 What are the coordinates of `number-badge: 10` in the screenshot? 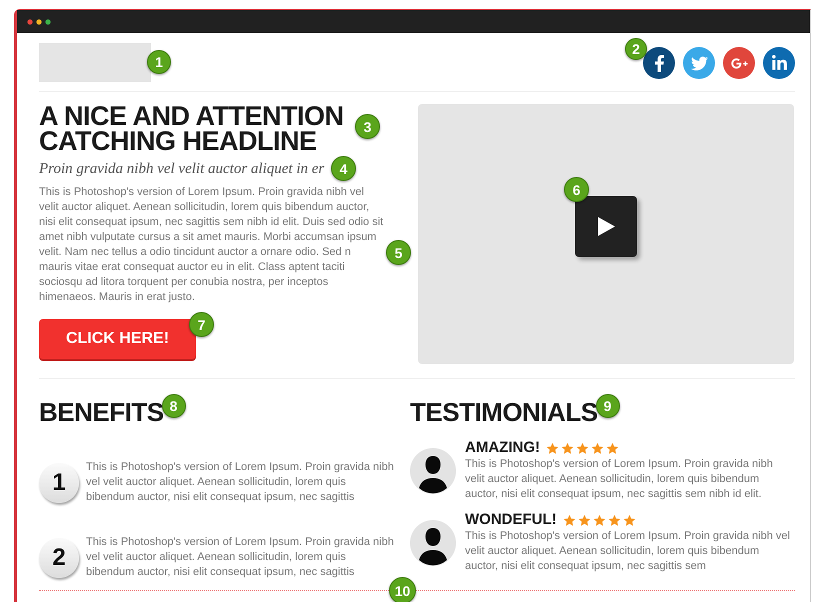 It's located at (402, 589).